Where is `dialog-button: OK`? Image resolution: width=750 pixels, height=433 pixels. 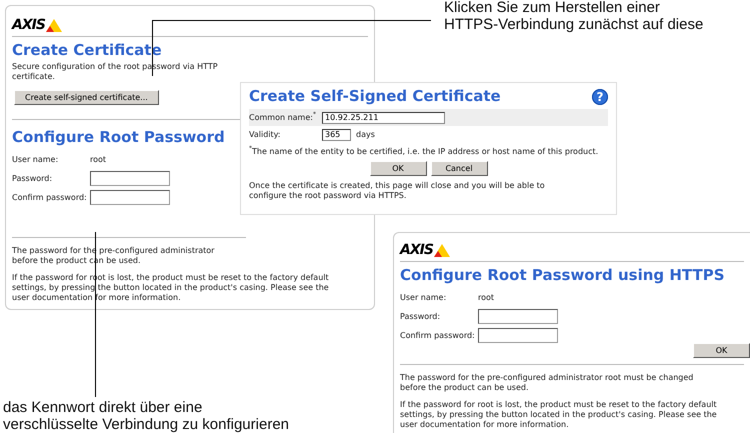 dialog-button: OK is located at coordinates (398, 168).